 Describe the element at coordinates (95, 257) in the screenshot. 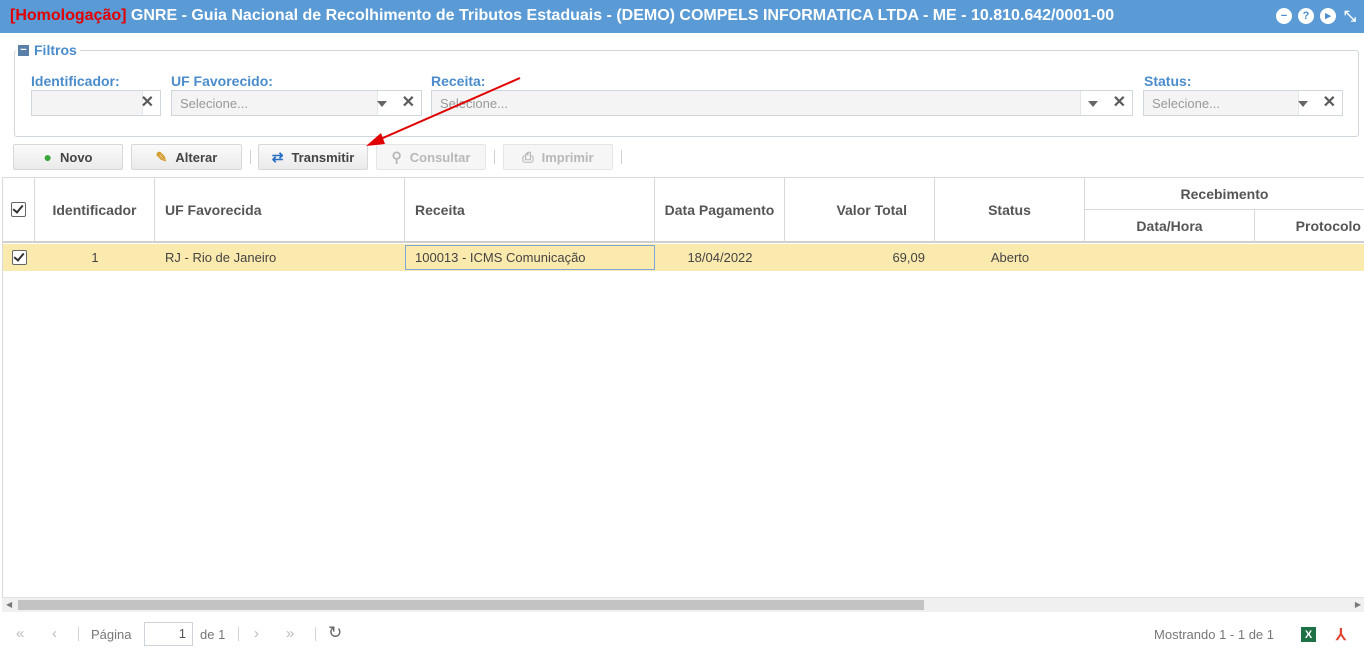

I see `cell-identificador: 1` at that location.